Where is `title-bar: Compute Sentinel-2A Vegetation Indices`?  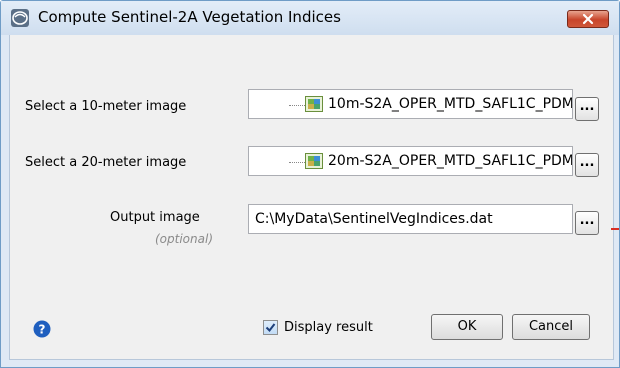
title-bar: Compute Sentinel-2A Vegetation Indices is located at coordinates (310, 18).